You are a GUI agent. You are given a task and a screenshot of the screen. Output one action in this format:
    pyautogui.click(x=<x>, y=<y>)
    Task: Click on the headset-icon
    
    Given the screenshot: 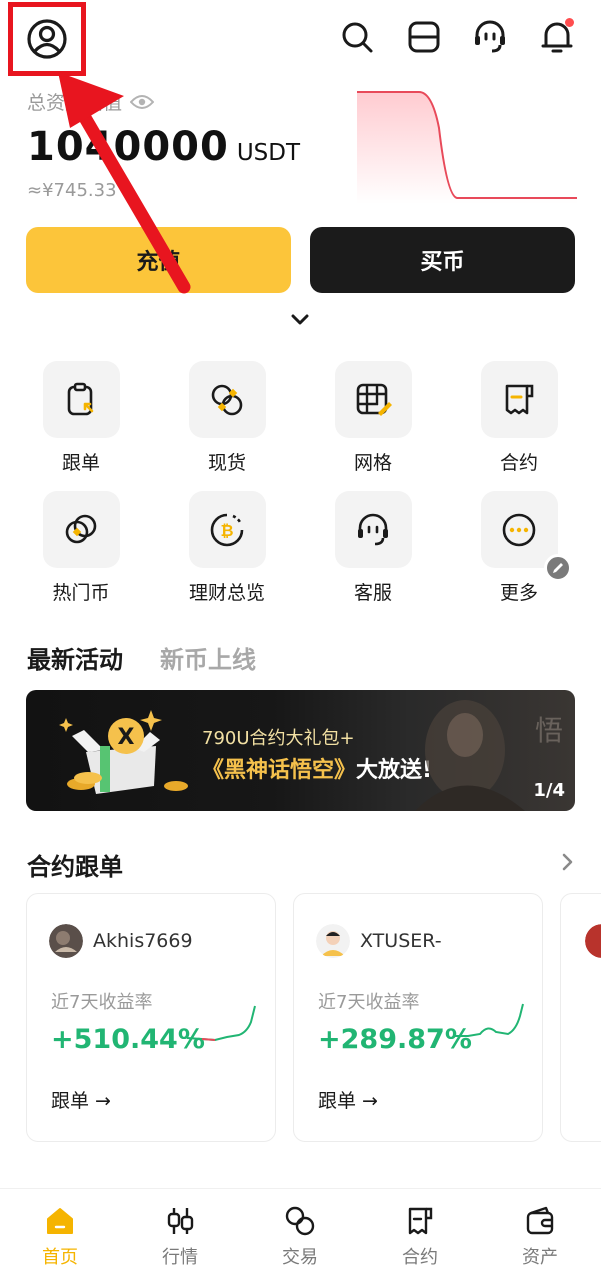 What is the action you would take?
    pyautogui.click(x=490, y=36)
    